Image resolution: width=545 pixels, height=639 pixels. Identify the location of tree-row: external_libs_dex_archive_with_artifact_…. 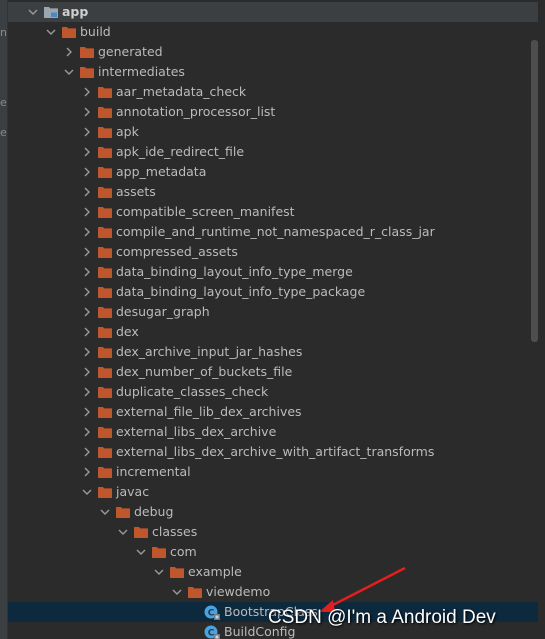
(273, 452).